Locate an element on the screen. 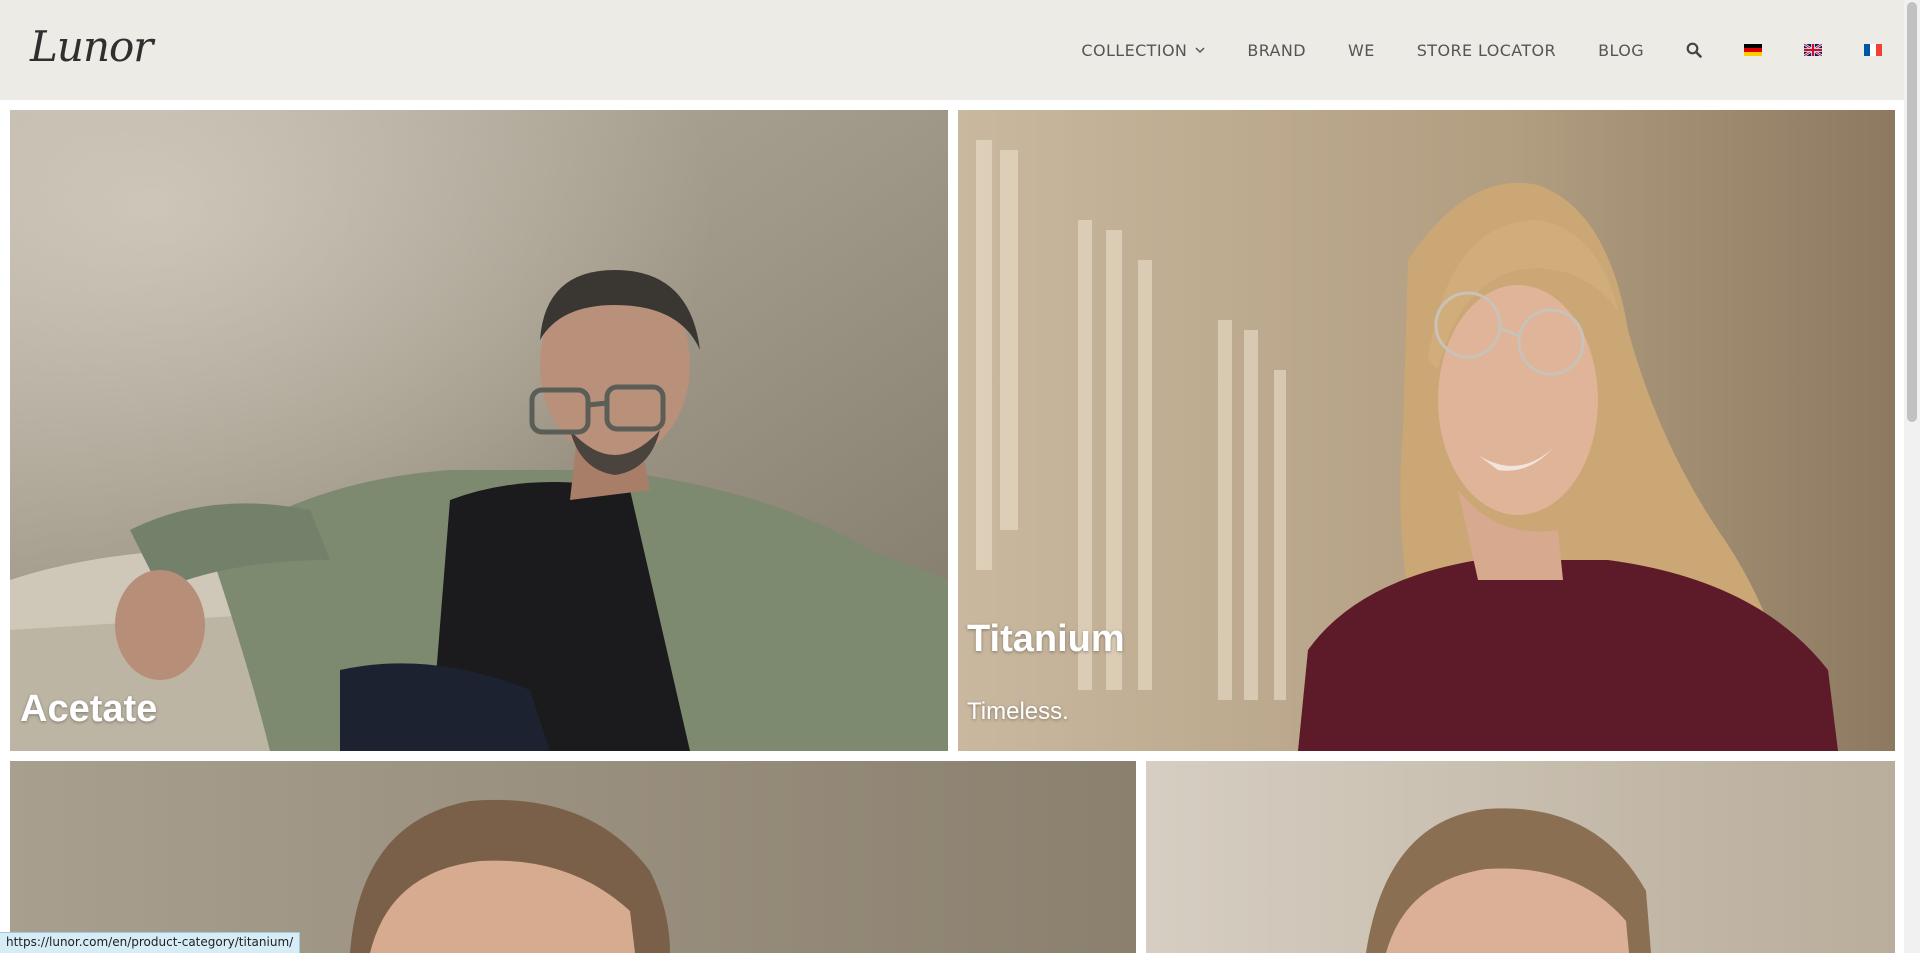 The width and height of the screenshot is (1920, 953). nav-item-label: BLOG is located at coordinates (1621, 50).